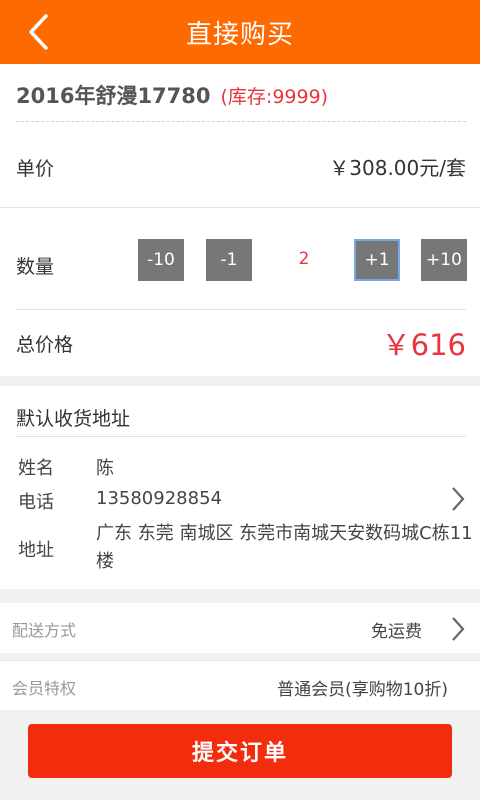 The height and width of the screenshot is (800, 480). Describe the element at coordinates (35, 267) in the screenshot. I see `quantity-label: 数量` at that location.